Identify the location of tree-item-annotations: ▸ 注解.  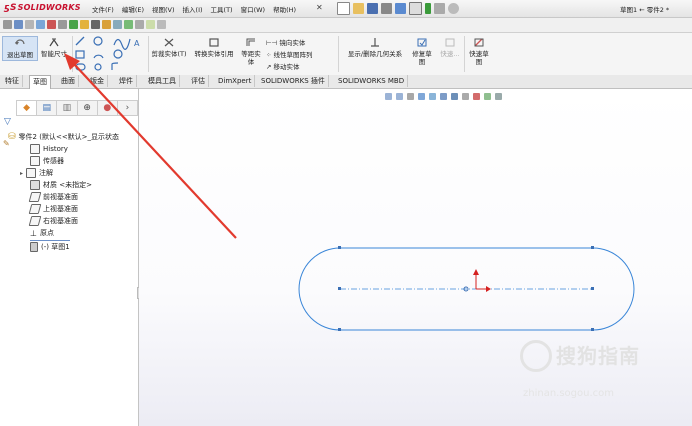
(36, 173).